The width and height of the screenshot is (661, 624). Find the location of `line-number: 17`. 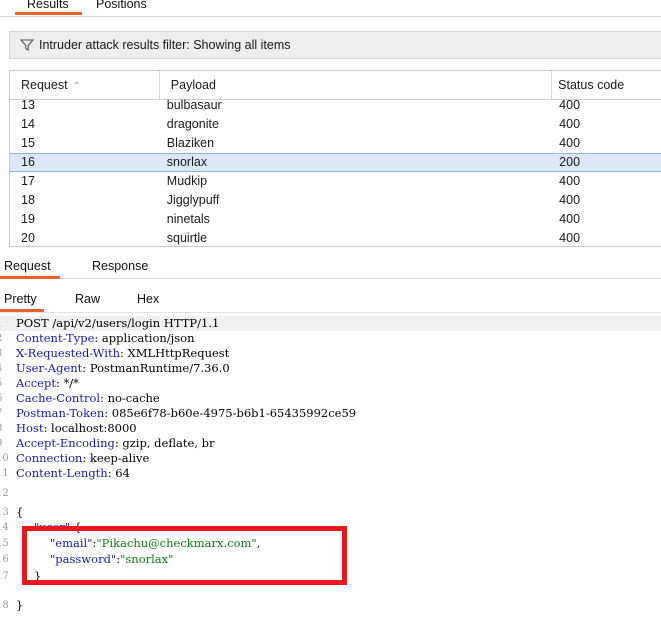

line-number: 17 is located at coordinates (4, 576).